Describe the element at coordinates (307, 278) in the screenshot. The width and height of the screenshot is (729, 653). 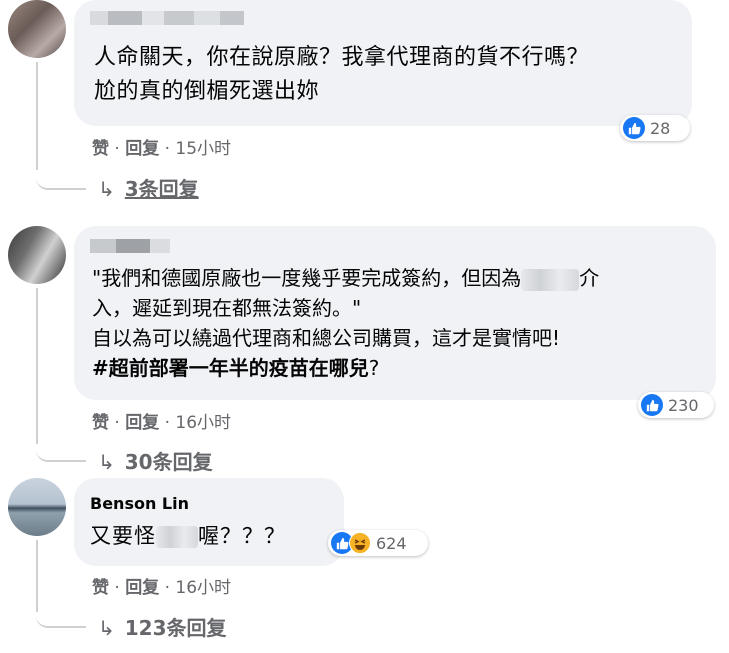
I see `comment-text: "我們和德國原廠也一度幾乎要完成簽約，但因為` at that location.